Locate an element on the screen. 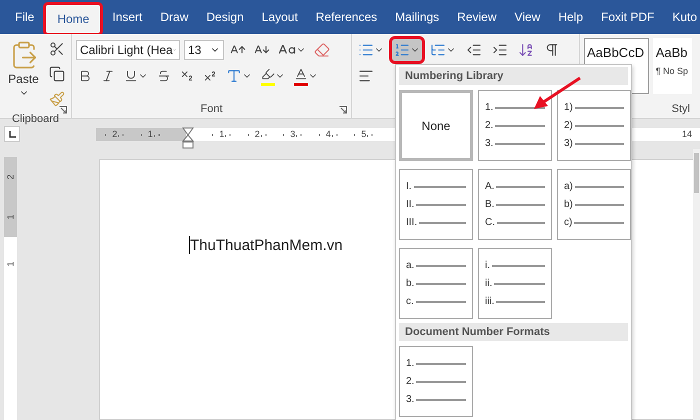 The width and height of the screenshot is (700, 420). ruler-number: 3 is located at coordinates (293, 133).